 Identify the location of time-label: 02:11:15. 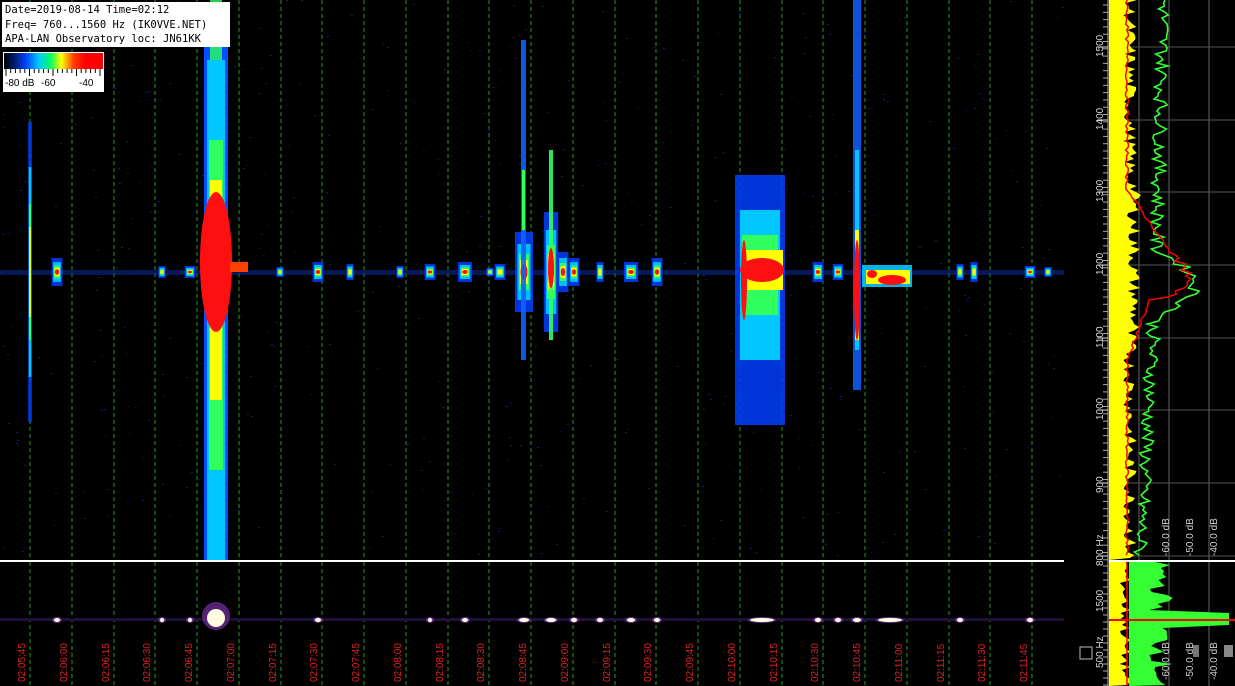
(941, 662).